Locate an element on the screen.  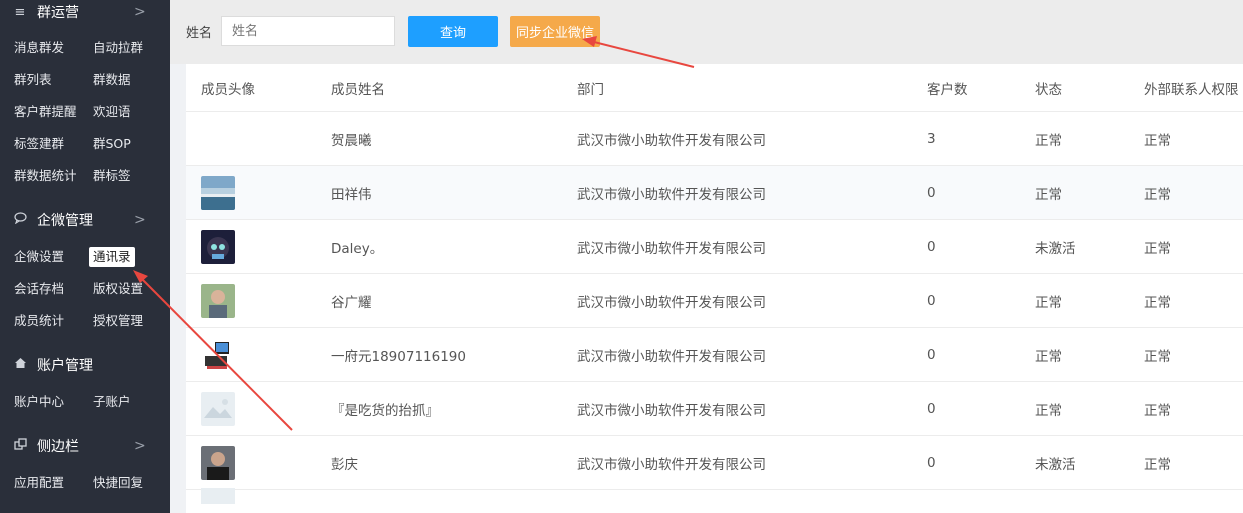
nav-item-group-reminder: 客户群提醒 is located at coordinates (45, 112).